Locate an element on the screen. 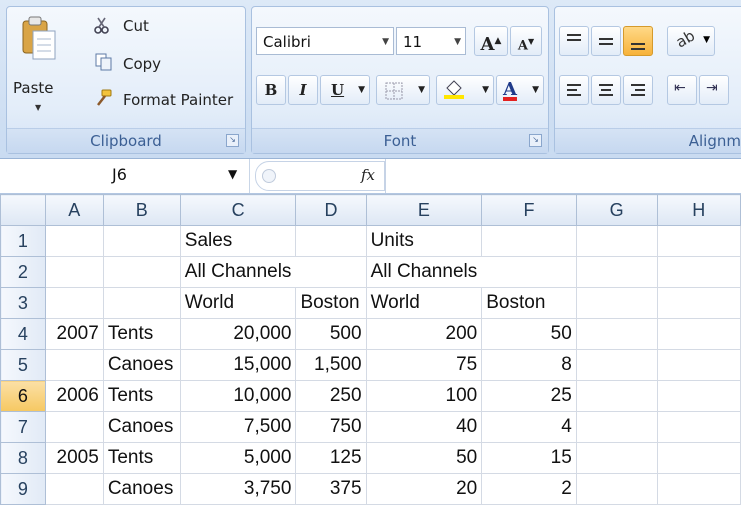 This screenshot has height=523, width=741. cell-h3 is located at coordinates (698, 303).